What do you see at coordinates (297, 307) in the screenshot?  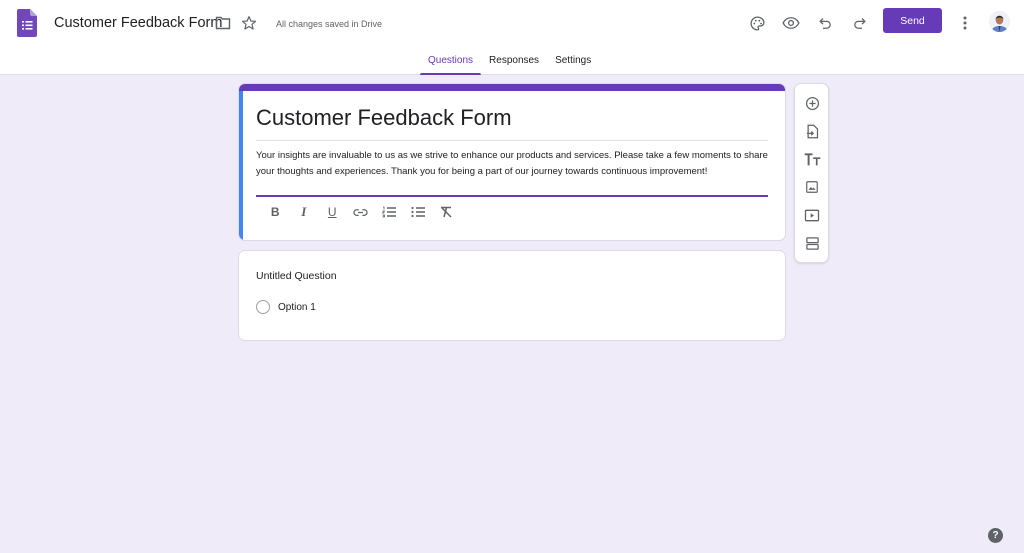 I see `option-label: Option 1` at bounding box center [297, 307].